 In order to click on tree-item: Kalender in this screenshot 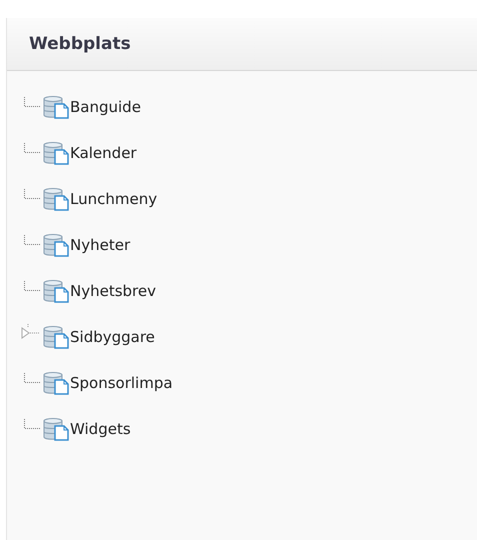, I will do `click(103, 153)`.